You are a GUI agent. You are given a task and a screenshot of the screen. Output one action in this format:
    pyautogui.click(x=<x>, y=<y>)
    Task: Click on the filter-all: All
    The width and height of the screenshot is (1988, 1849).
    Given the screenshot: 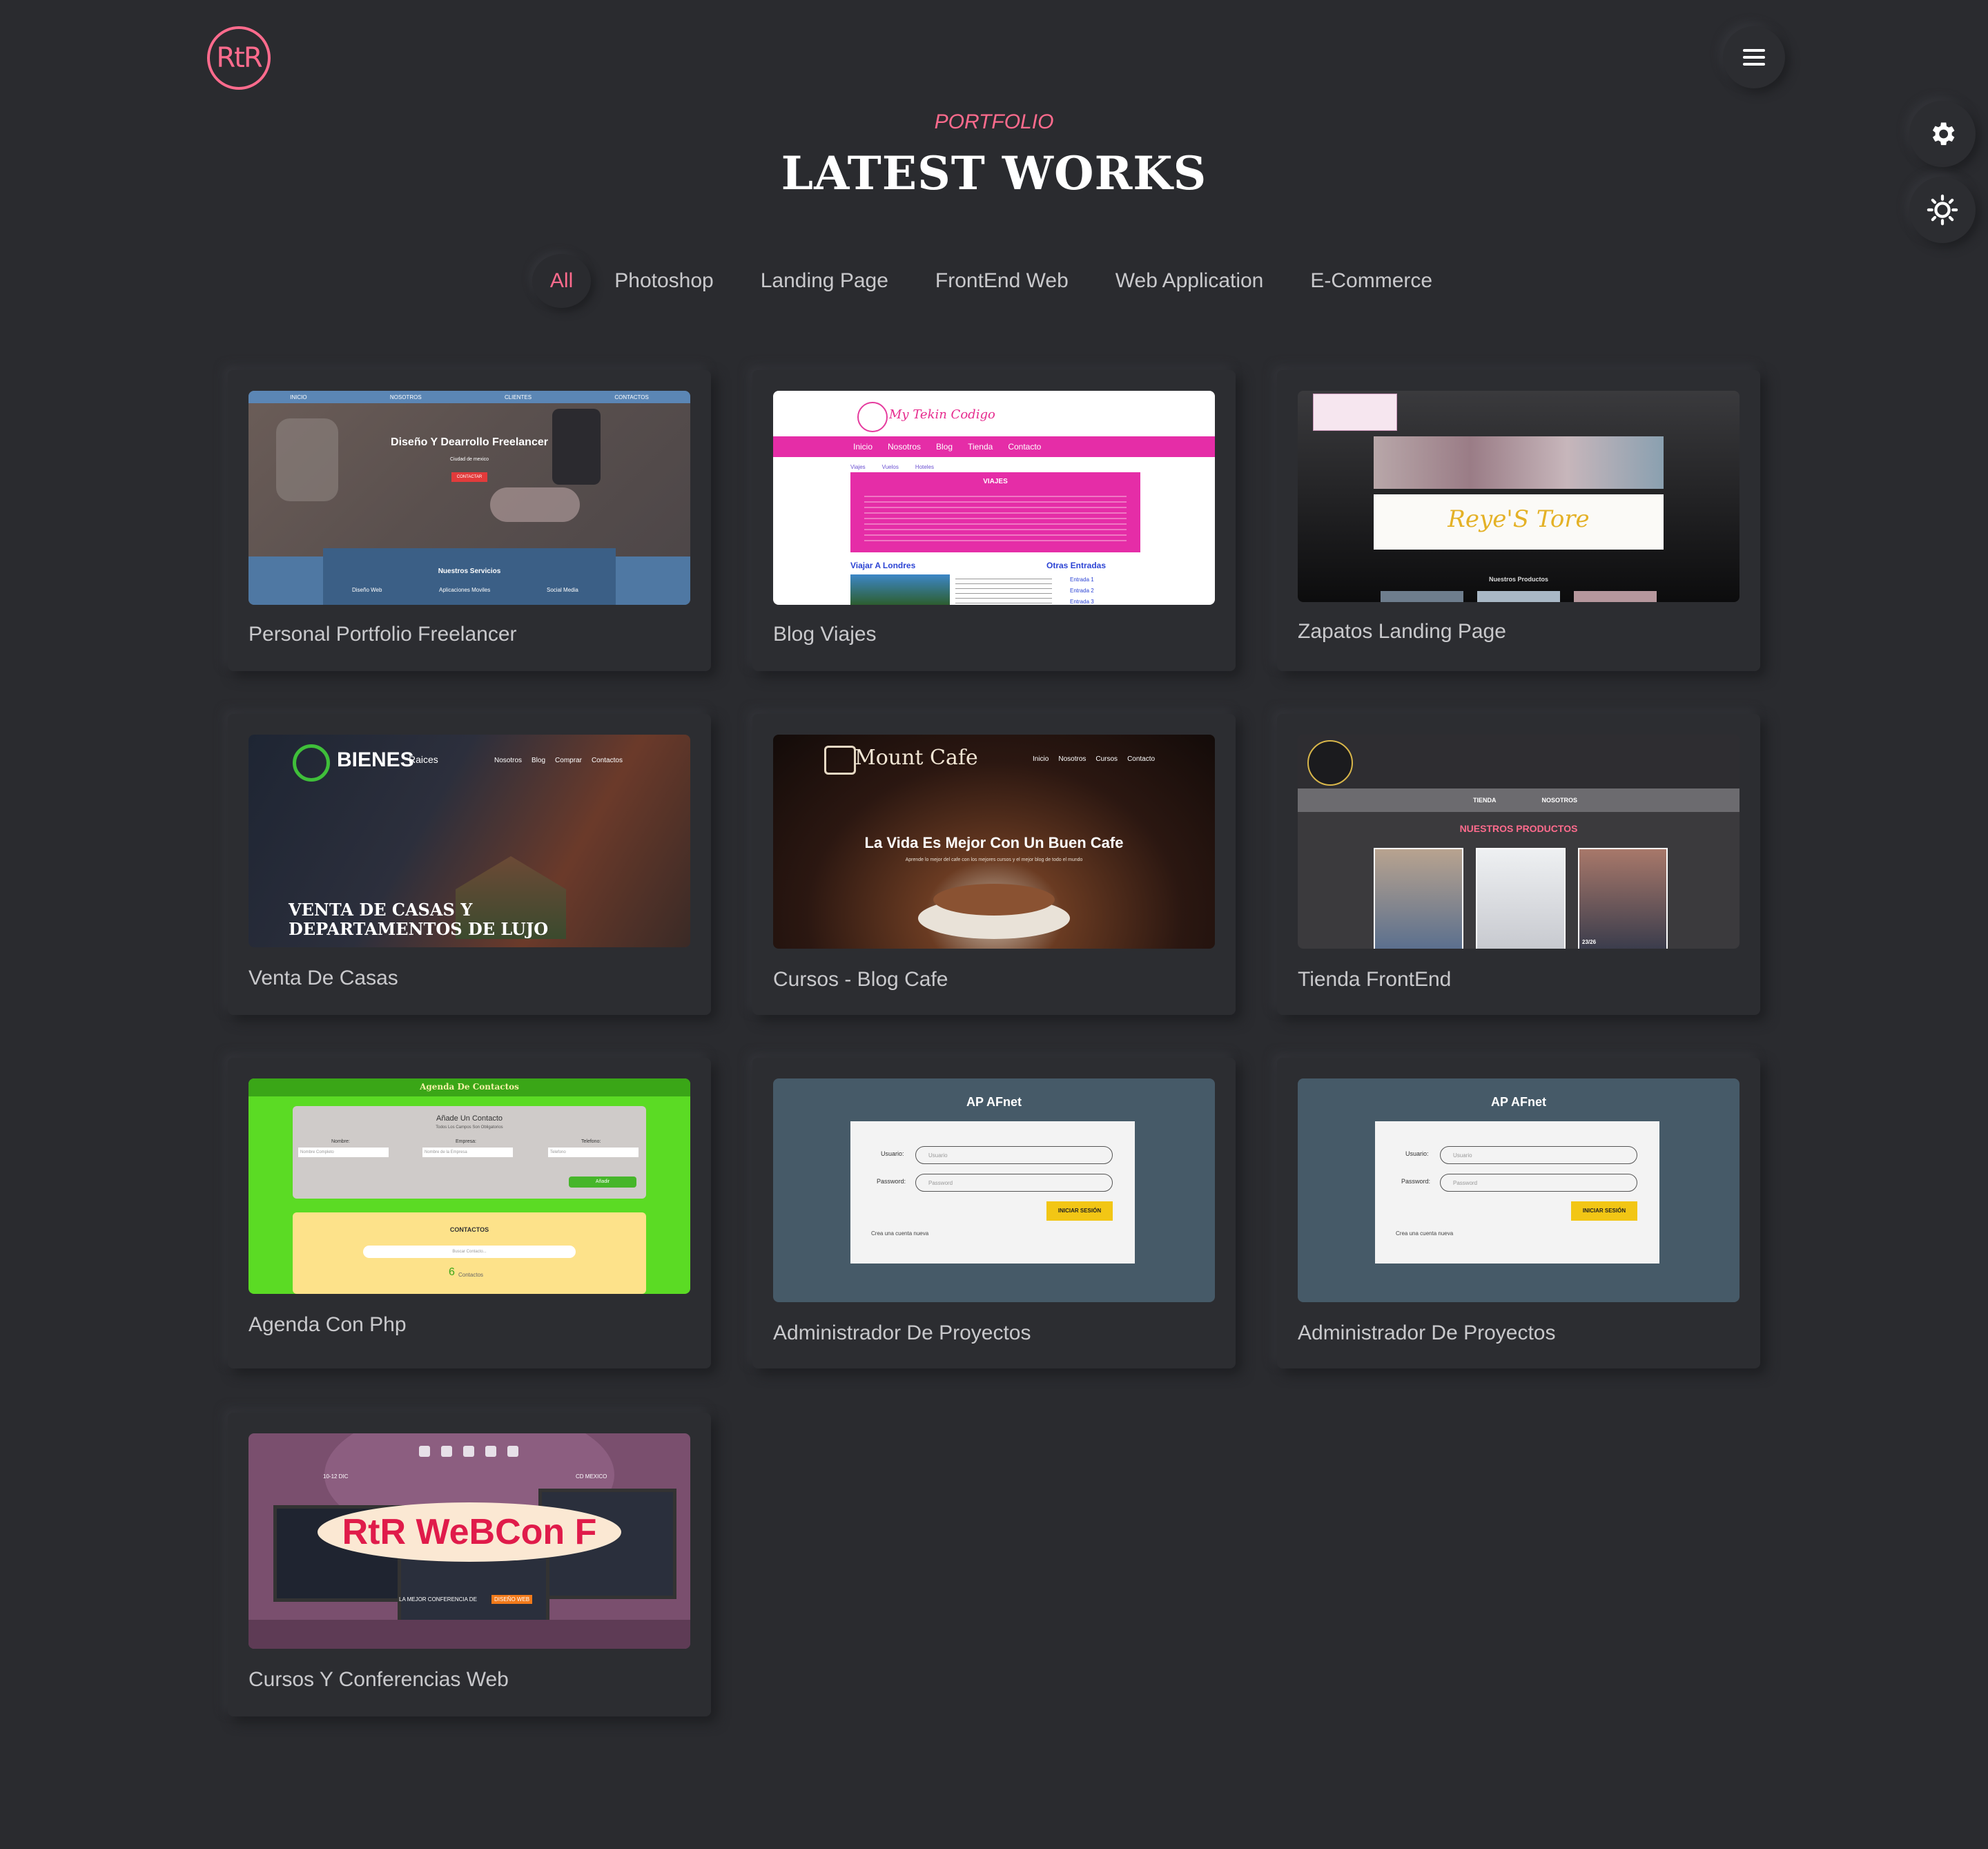 What is the action you would take?
    pyautogui.click(x=561, y=281)
    